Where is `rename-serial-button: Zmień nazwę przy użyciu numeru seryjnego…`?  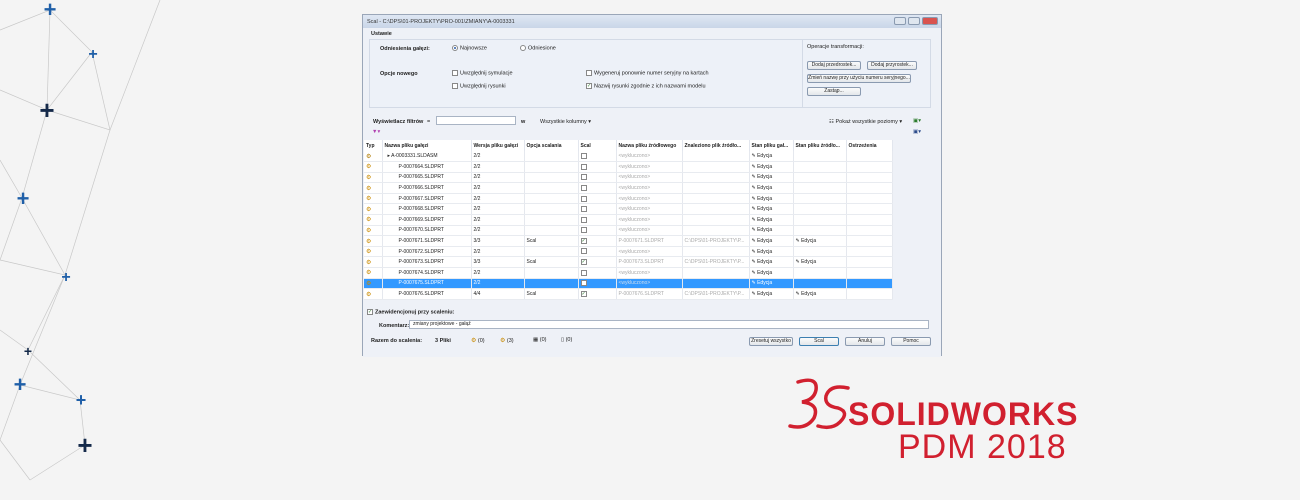 rename-serial-button: Zmień nazwę przy użyciu numeru seryjnego… is located at coordinates (859, 78).